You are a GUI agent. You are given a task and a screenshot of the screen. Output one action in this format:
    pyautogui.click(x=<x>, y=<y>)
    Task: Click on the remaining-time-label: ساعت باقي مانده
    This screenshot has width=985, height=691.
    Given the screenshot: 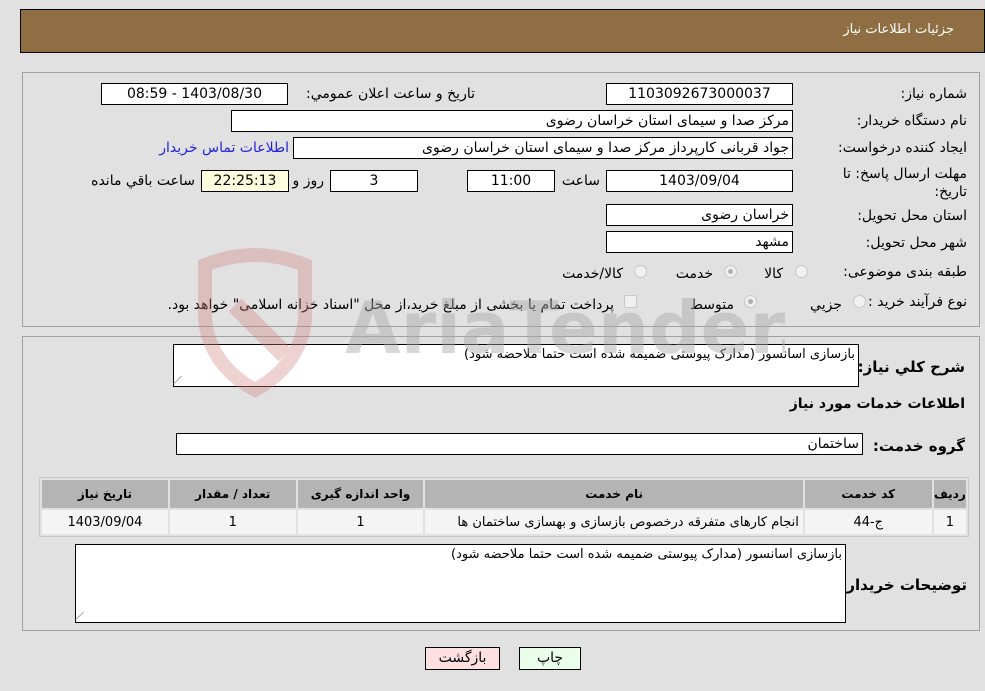 What is the action you would take?
    pyautogui.click(x=143, y=181)
    